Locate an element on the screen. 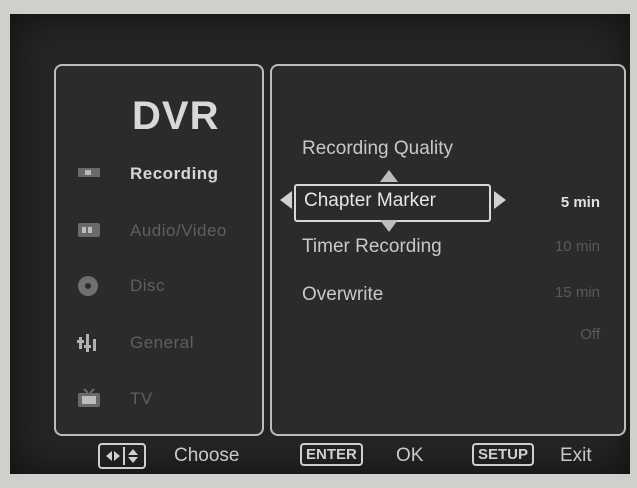 This screenshot has height=488, width=637. sidebar-item-label: TV is located at coordinates (141, 398).